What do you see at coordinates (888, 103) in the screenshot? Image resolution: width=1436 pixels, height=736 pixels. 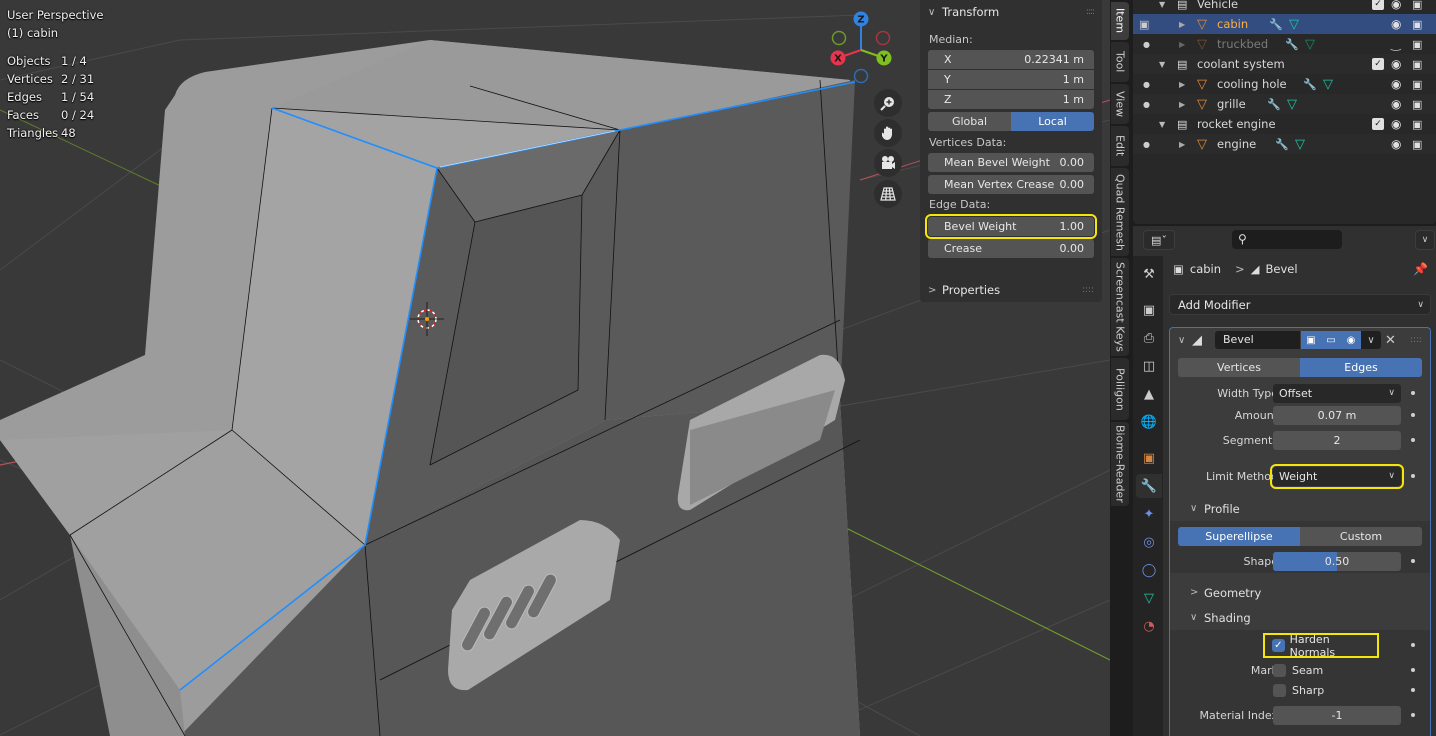 I see `zoom-icon` at bounding box center [888, 103].